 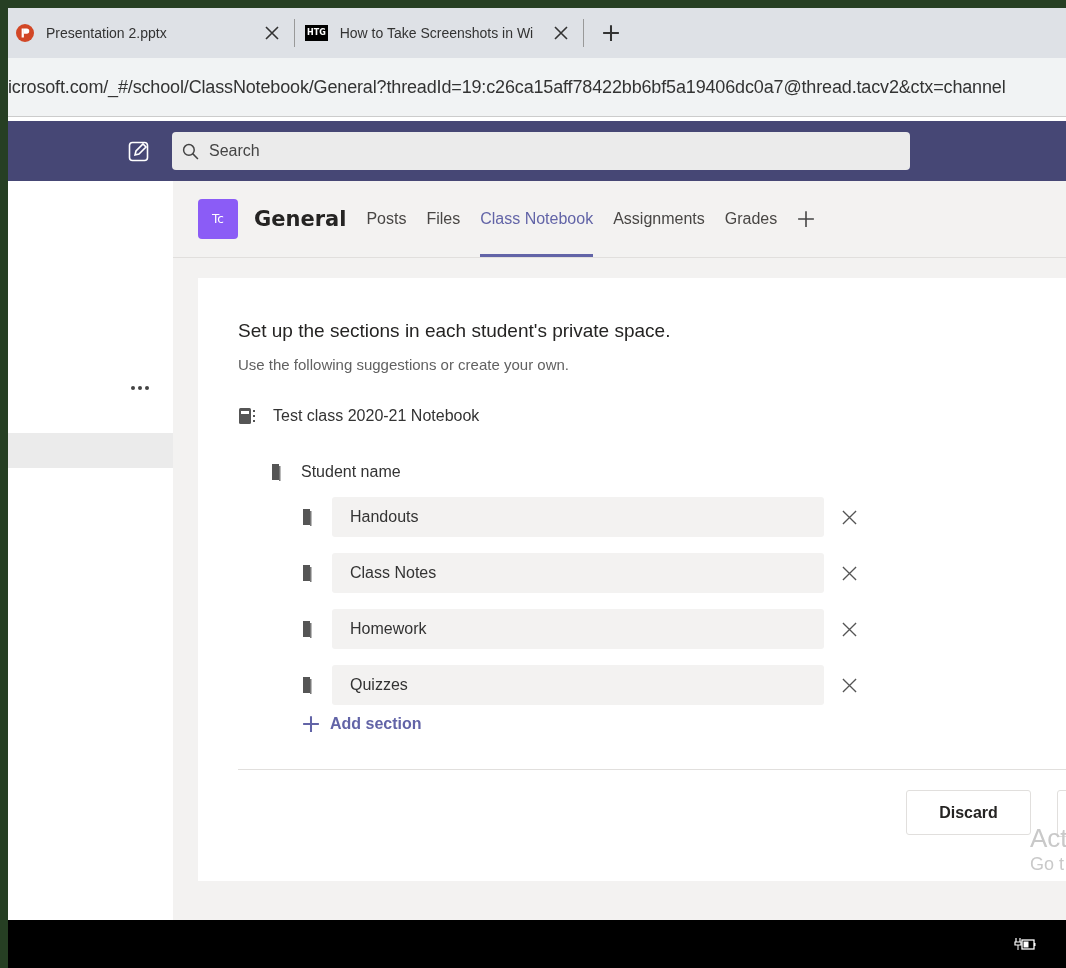 What do you see at coordinates (806, 219) in the screenshot?
I see `add-tab-icon` at bounding box center [806, 219].